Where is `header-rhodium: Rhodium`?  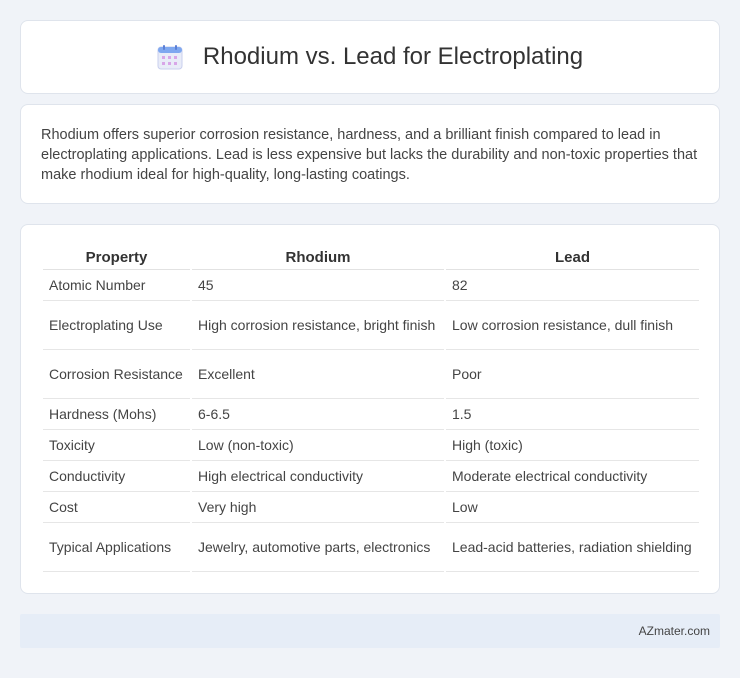
header-rhodium: Rhodium is located at coordinates (317, 257).